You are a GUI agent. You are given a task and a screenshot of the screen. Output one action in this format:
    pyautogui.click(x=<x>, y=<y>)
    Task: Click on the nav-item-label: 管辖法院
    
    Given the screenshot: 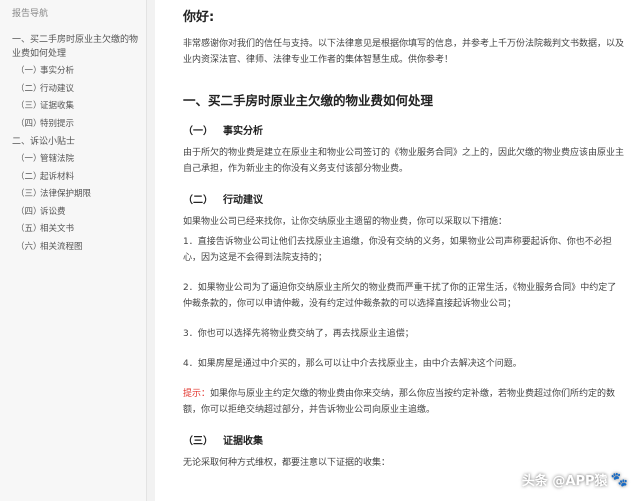 What is the action you would take?
    pyautogui.click(x=57, y=159)
    